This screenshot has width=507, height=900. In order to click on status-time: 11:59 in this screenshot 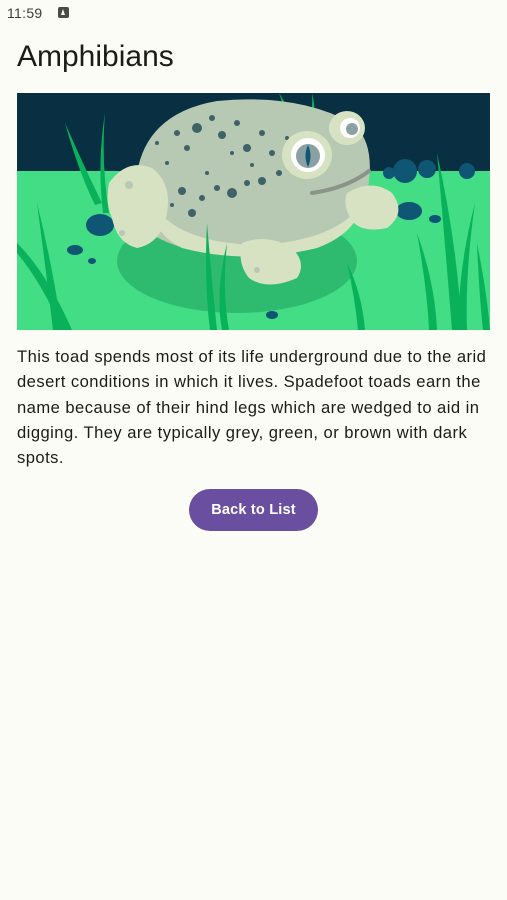, I will do `click(25, 13)`.